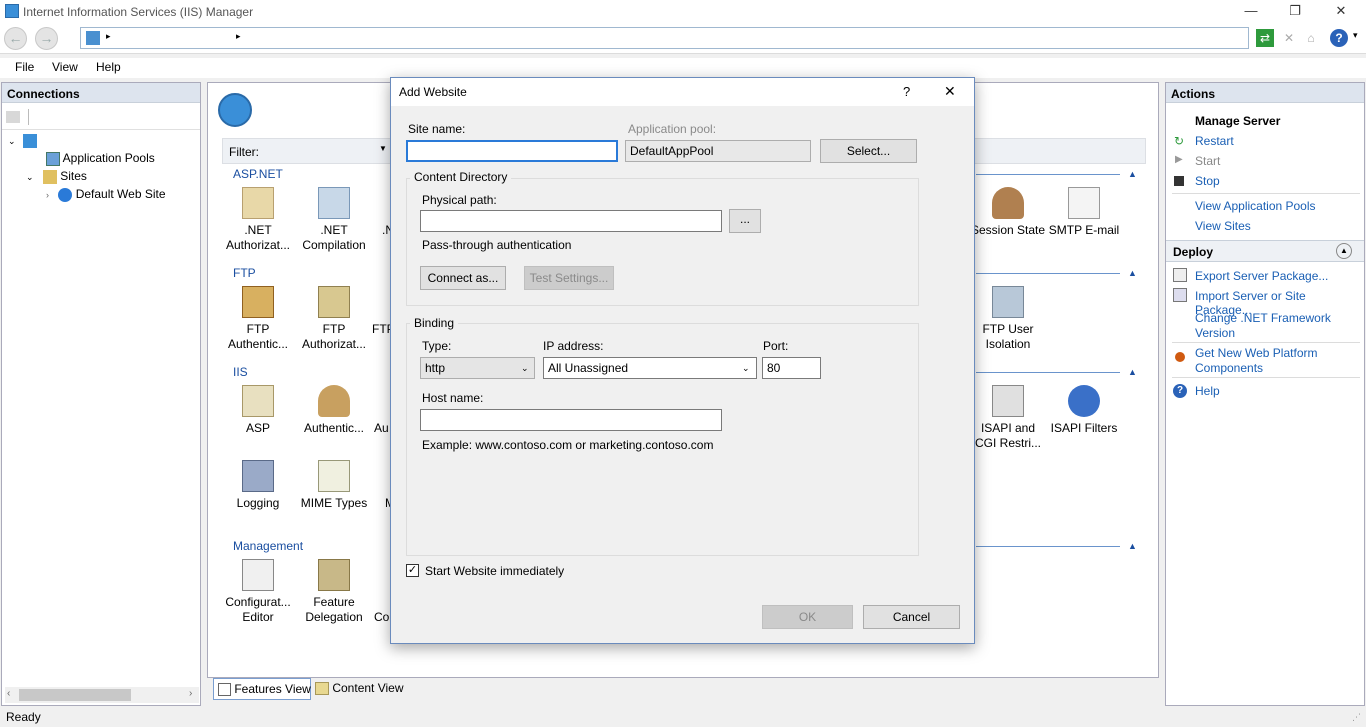 This screenshot has height=727, width=1366. I want to click on action-change-net-framework: Change .NET Framework Version, so click(1275, 326).